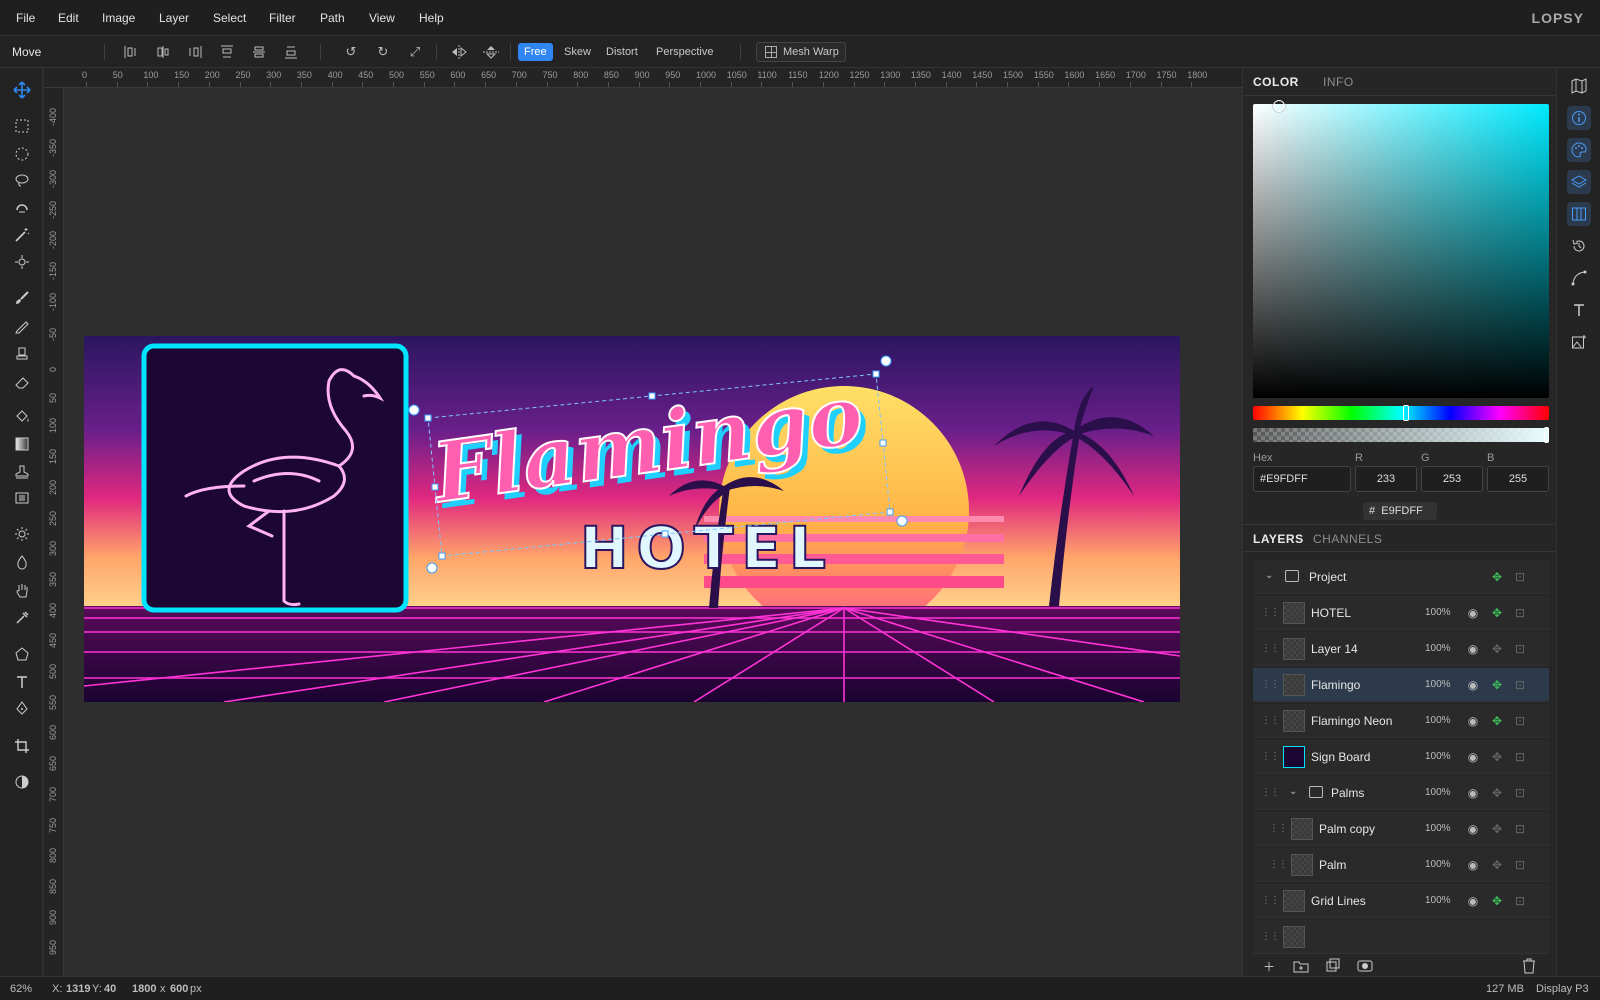 The image size is (1600, 1000). Describe the element at coordinates (22, 782) in the screenshot. I see `contrast-icon` at that location.